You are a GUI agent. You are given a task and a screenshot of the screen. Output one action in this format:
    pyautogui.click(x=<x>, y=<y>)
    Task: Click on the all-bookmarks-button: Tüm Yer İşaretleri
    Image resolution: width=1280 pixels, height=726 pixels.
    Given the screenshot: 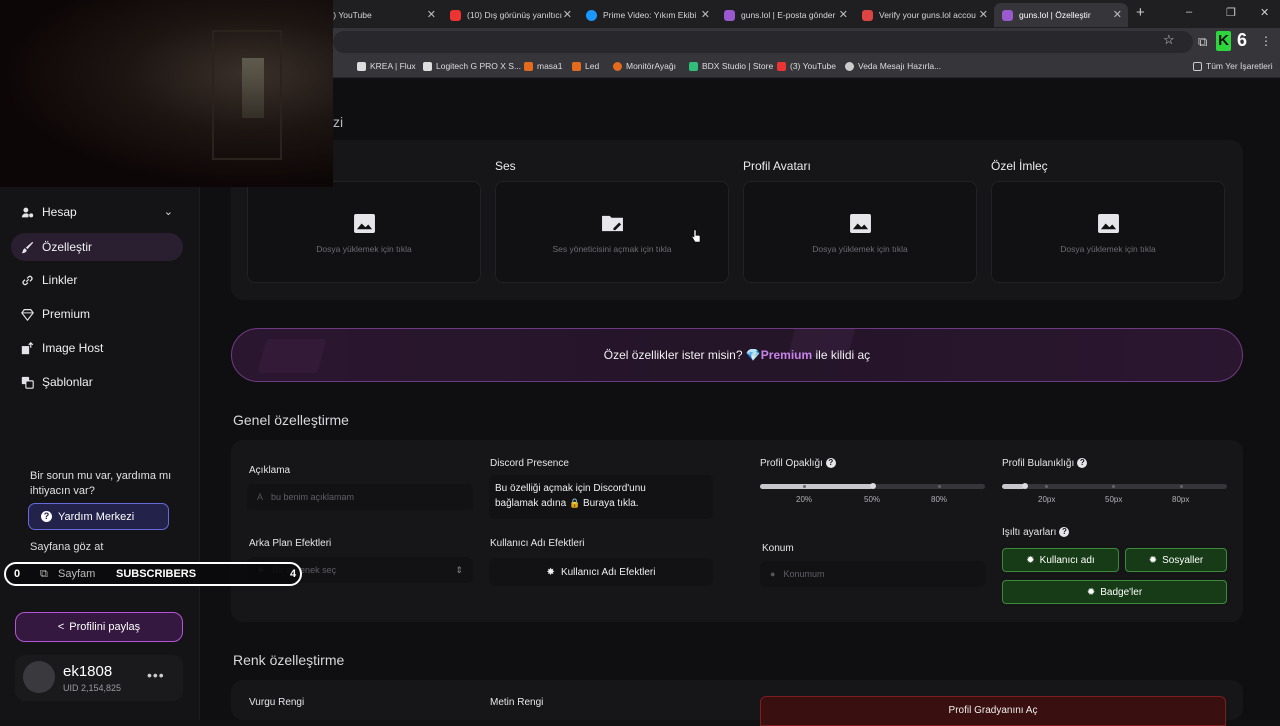 What is the action you would take?
    pyautogui.click(x=1233, y=66)
    